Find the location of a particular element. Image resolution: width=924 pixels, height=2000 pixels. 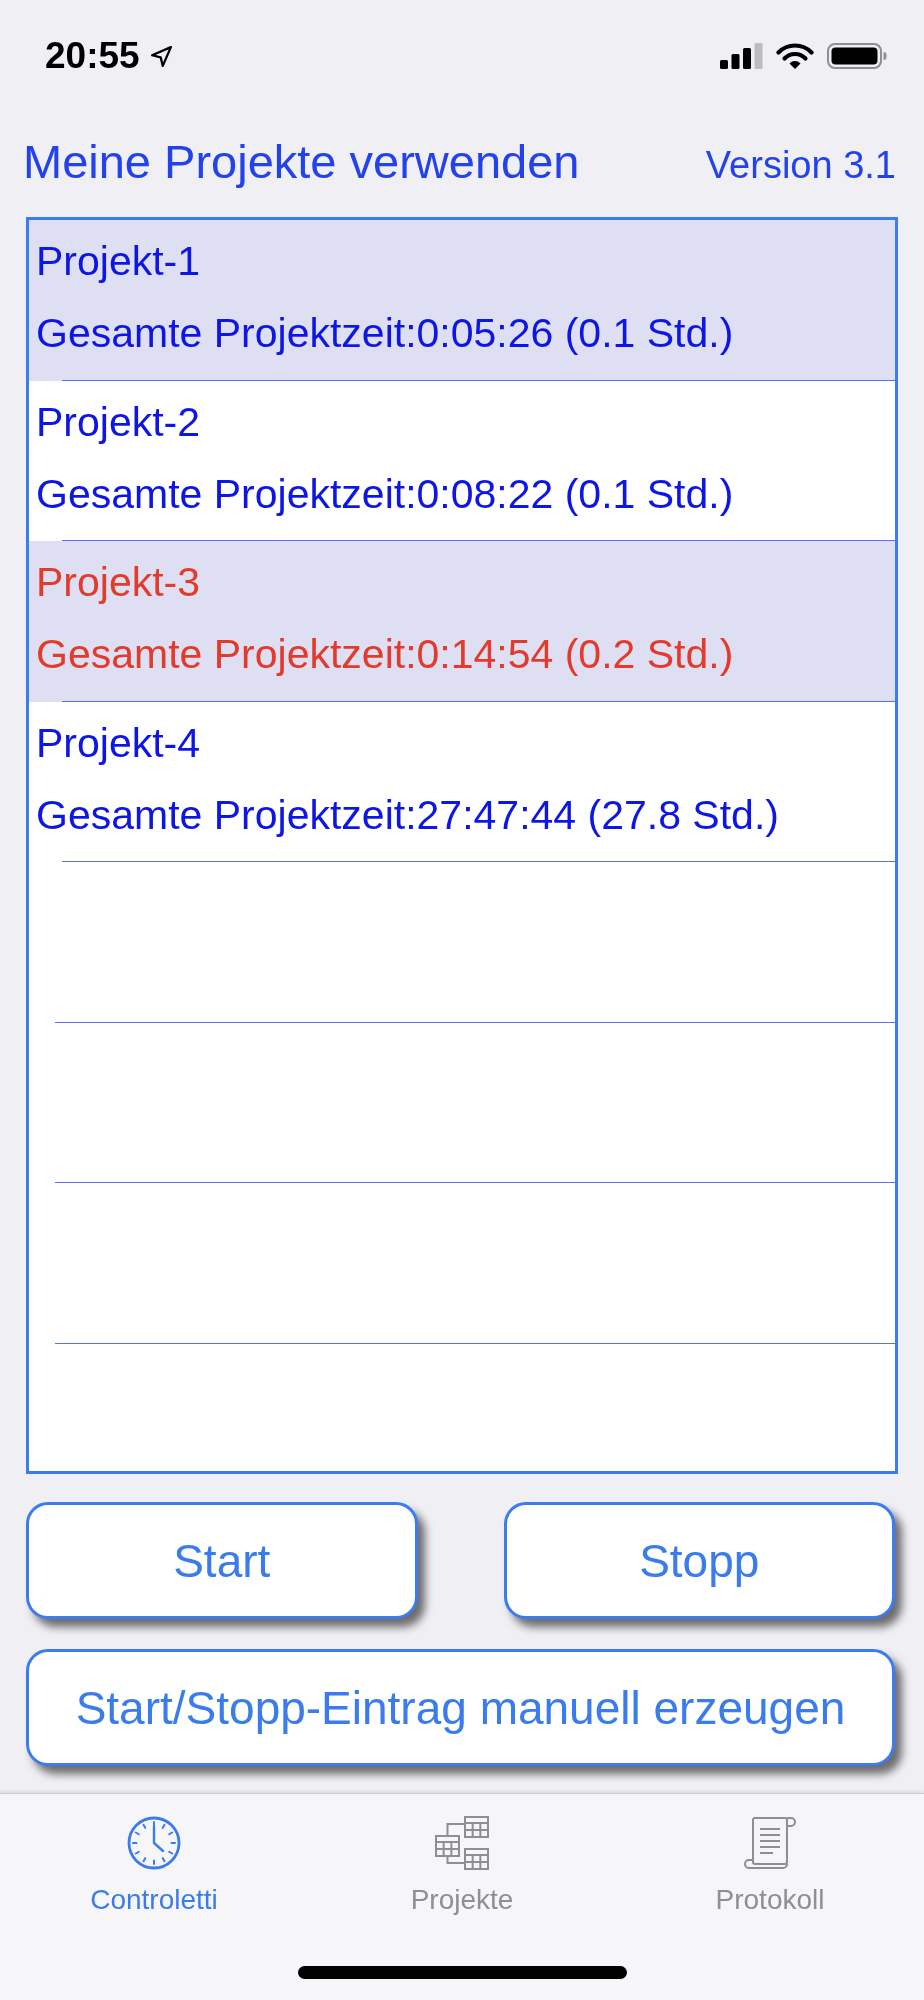

project-row: Projekt-1 Gesamte Projektzeit:0:05:26 (0.1 Std.) is located at coordinates (462, 300).